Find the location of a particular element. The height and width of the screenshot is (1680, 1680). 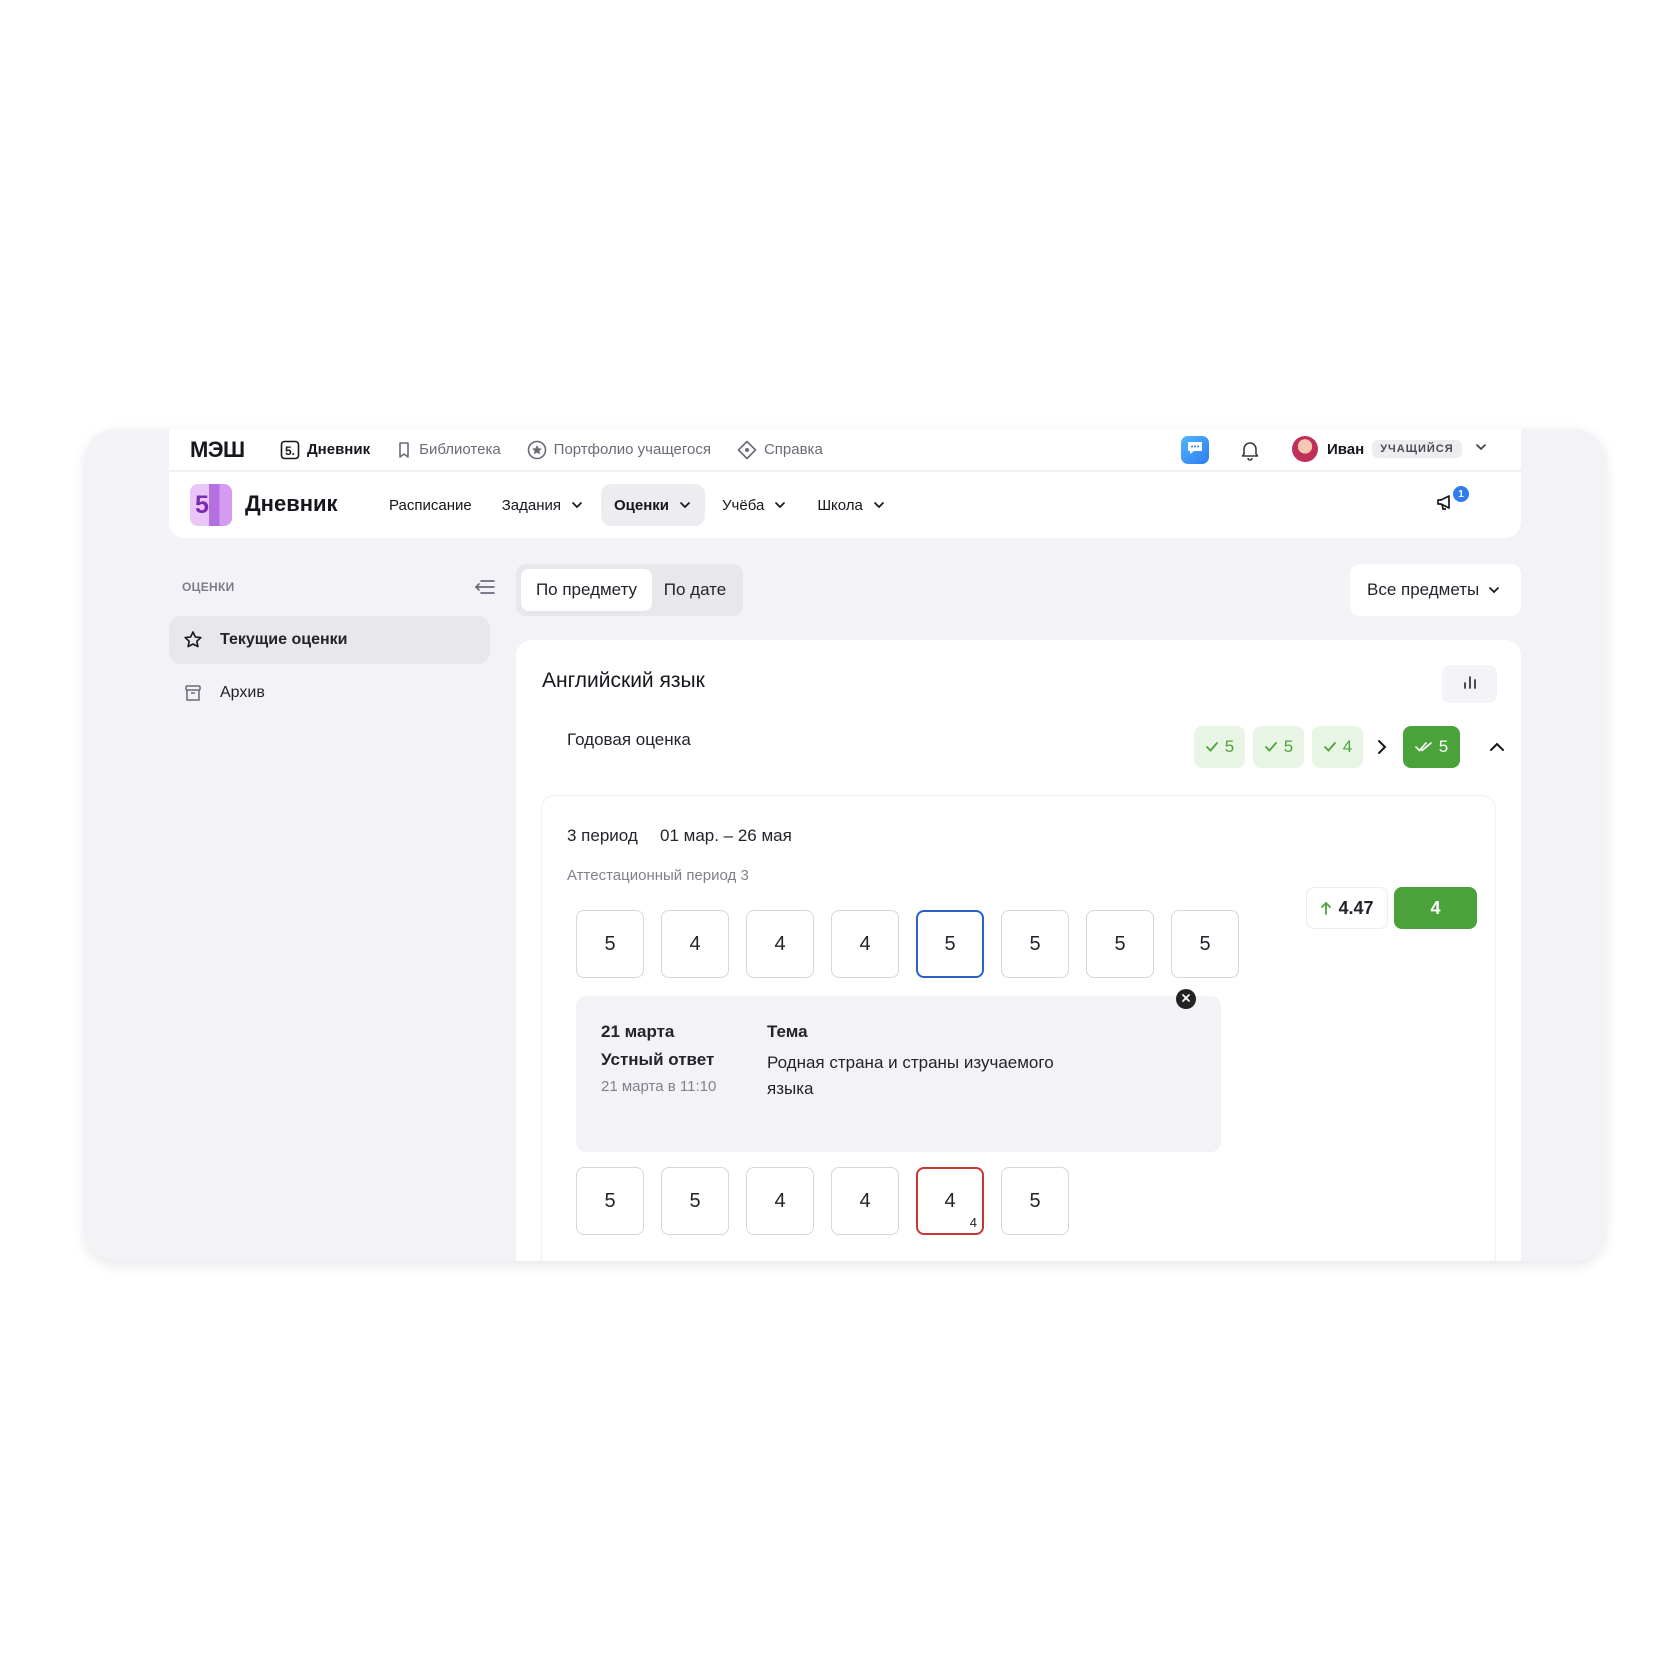

chat-bubble-icon is located at coordinates (1195, 450).